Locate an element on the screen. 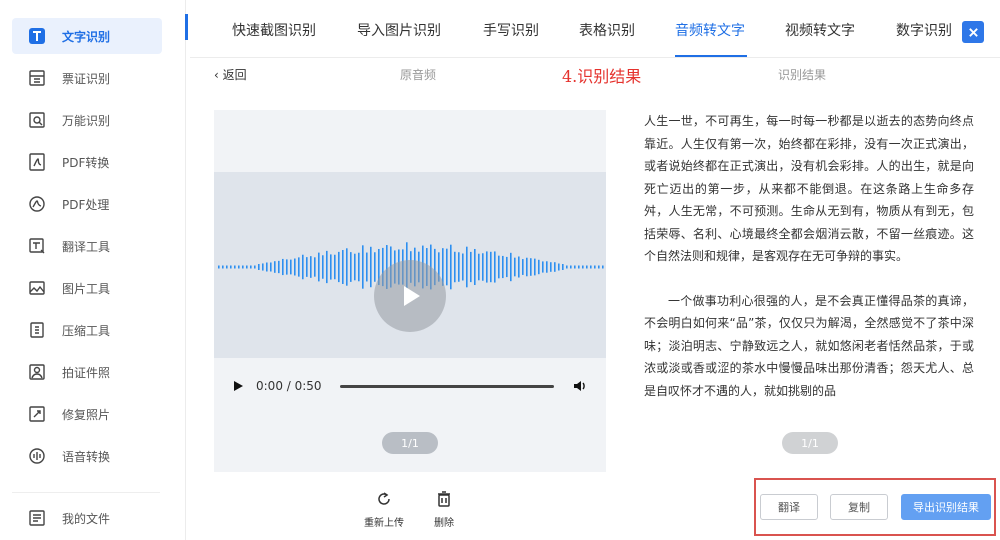  sidebar-item-image-tool: 图片工具 is located at coordinates (87, 288).